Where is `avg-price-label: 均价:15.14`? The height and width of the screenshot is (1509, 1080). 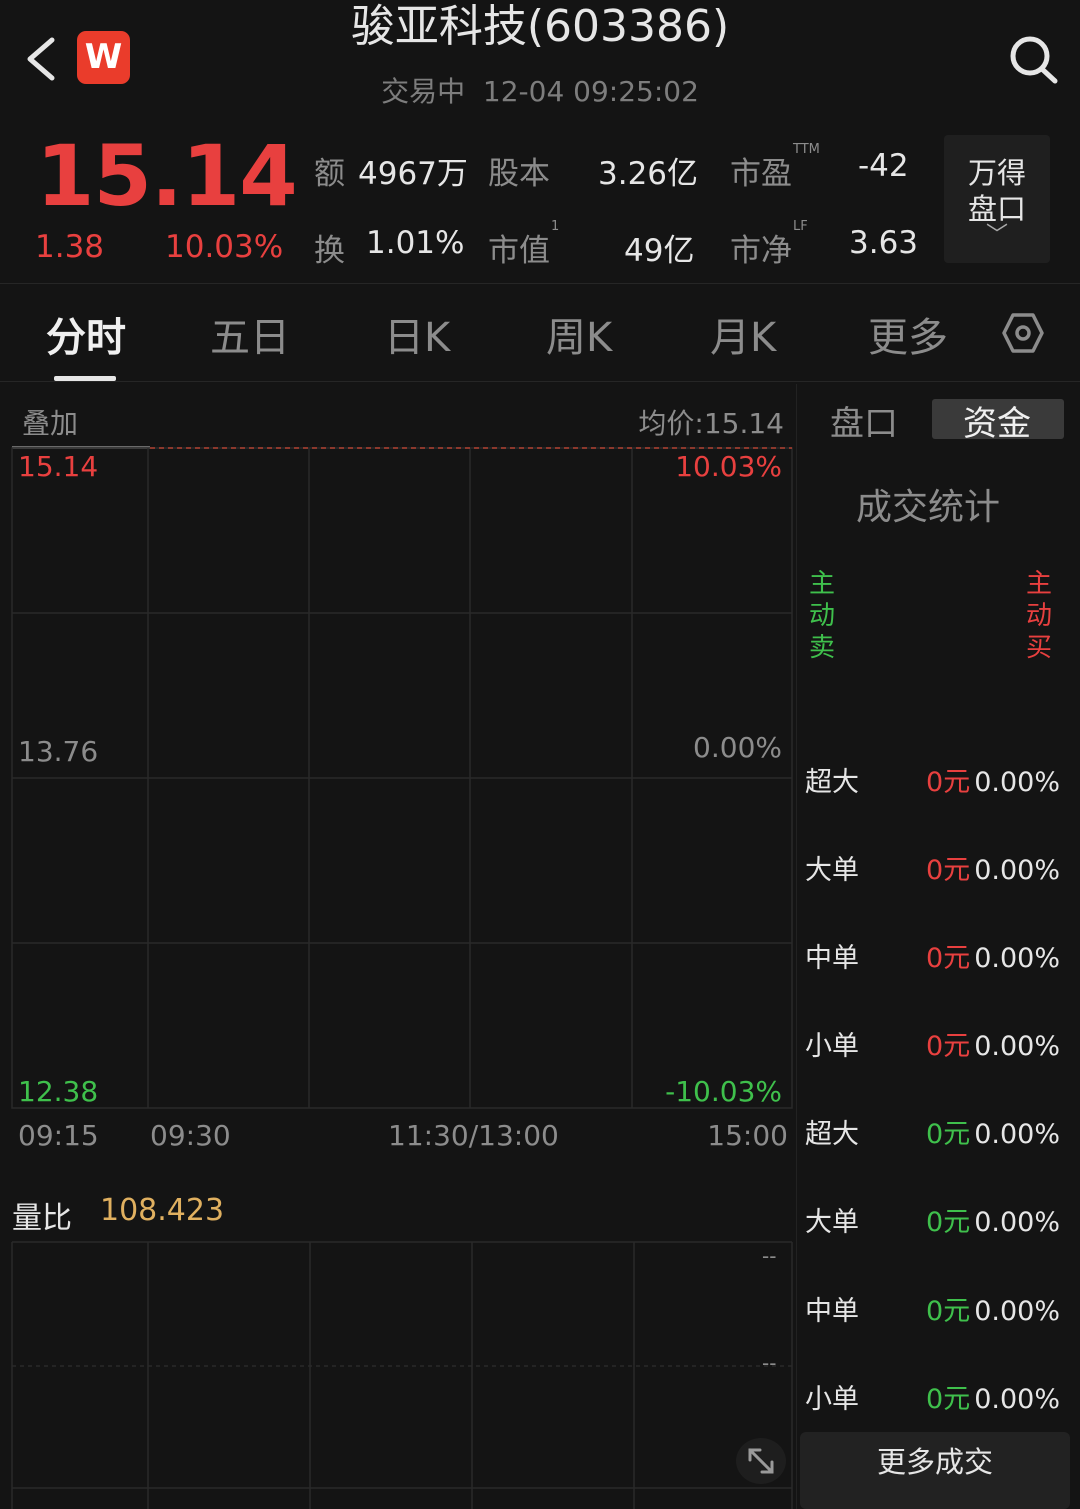
avg-price-label: 均价:15.14 is located at coordinates (711, 423).